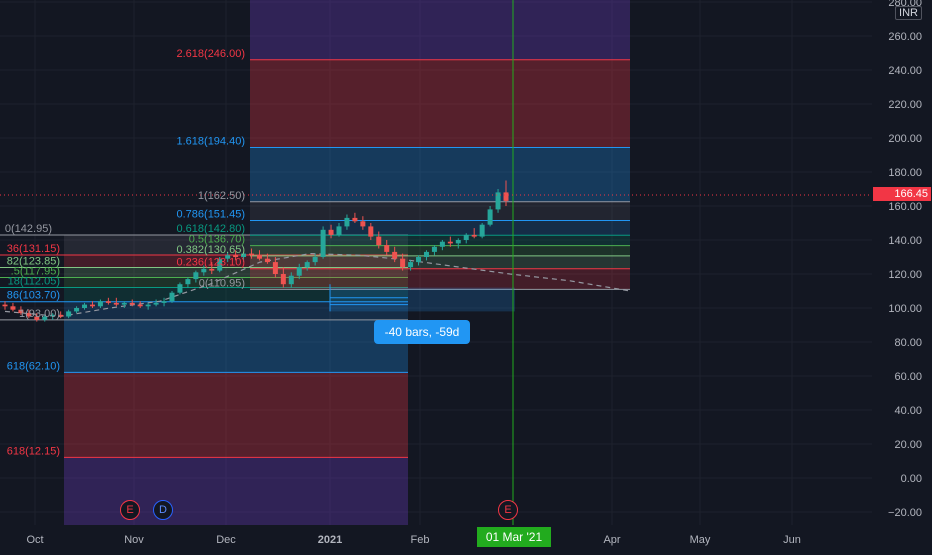  Describe the element at coordinates (422, 332) in the screenshot. I see `measure-tooltip: -40 bars, -59d` at that location.